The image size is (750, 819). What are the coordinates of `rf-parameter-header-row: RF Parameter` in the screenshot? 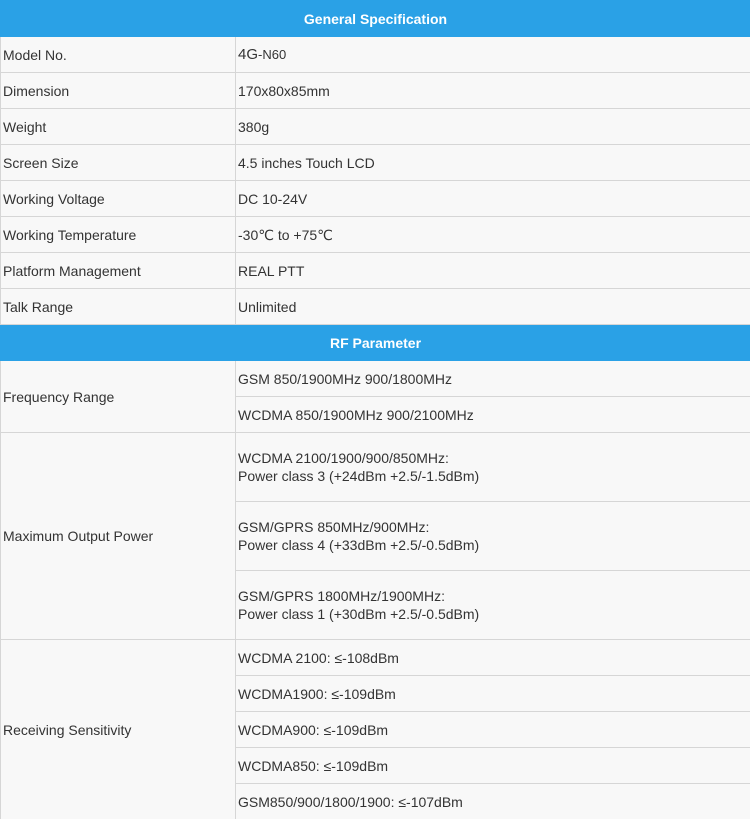 It's located at (375, 342).